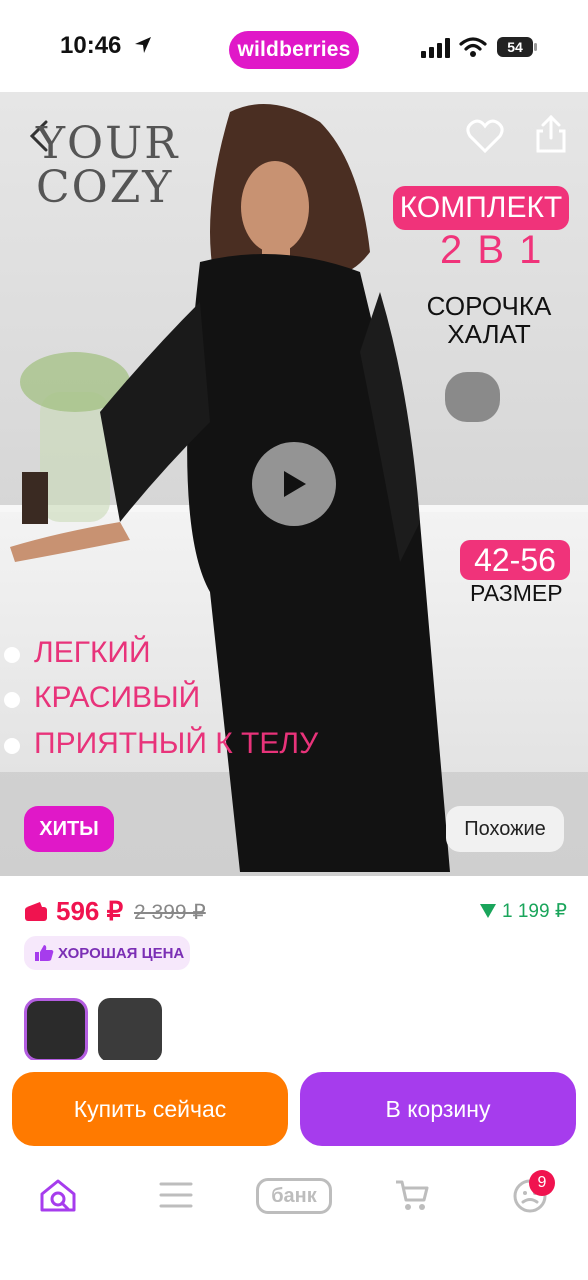  Describe the element at coordinates (435, 48) in the screenshot. I see `signal-icon` at that location.